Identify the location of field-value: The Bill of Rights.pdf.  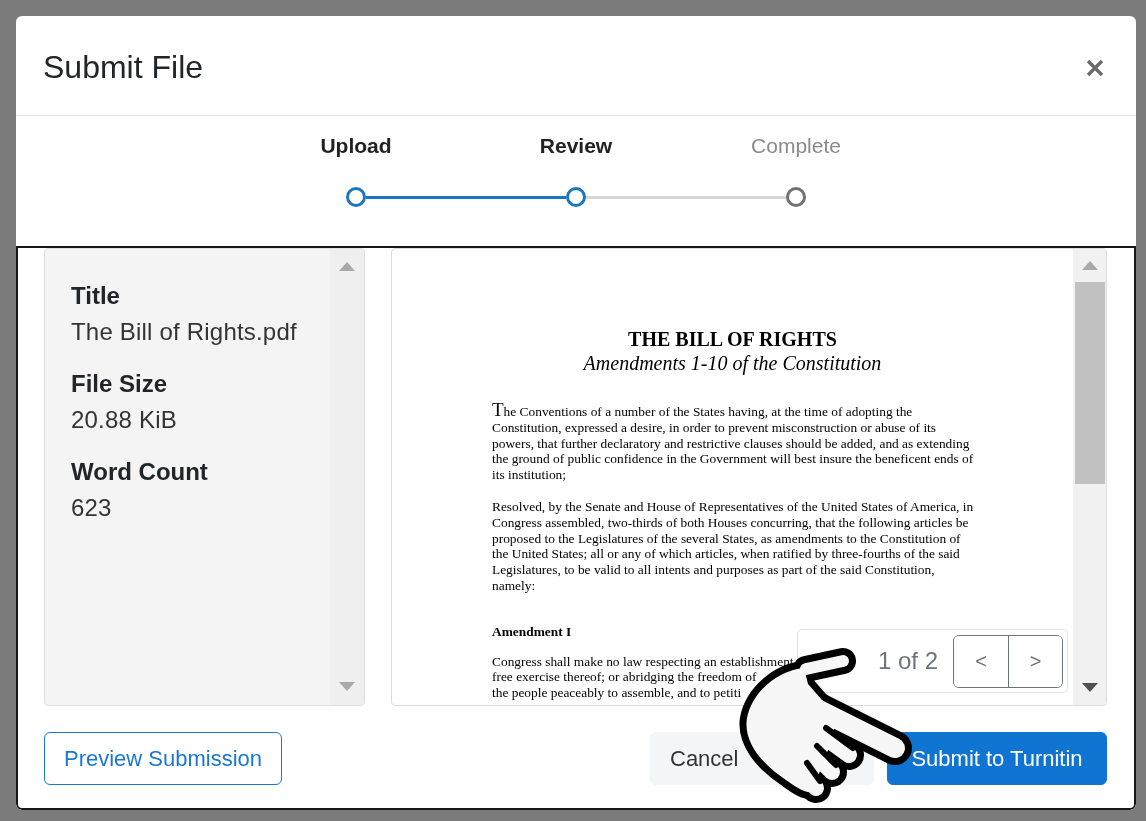
(184, 332).